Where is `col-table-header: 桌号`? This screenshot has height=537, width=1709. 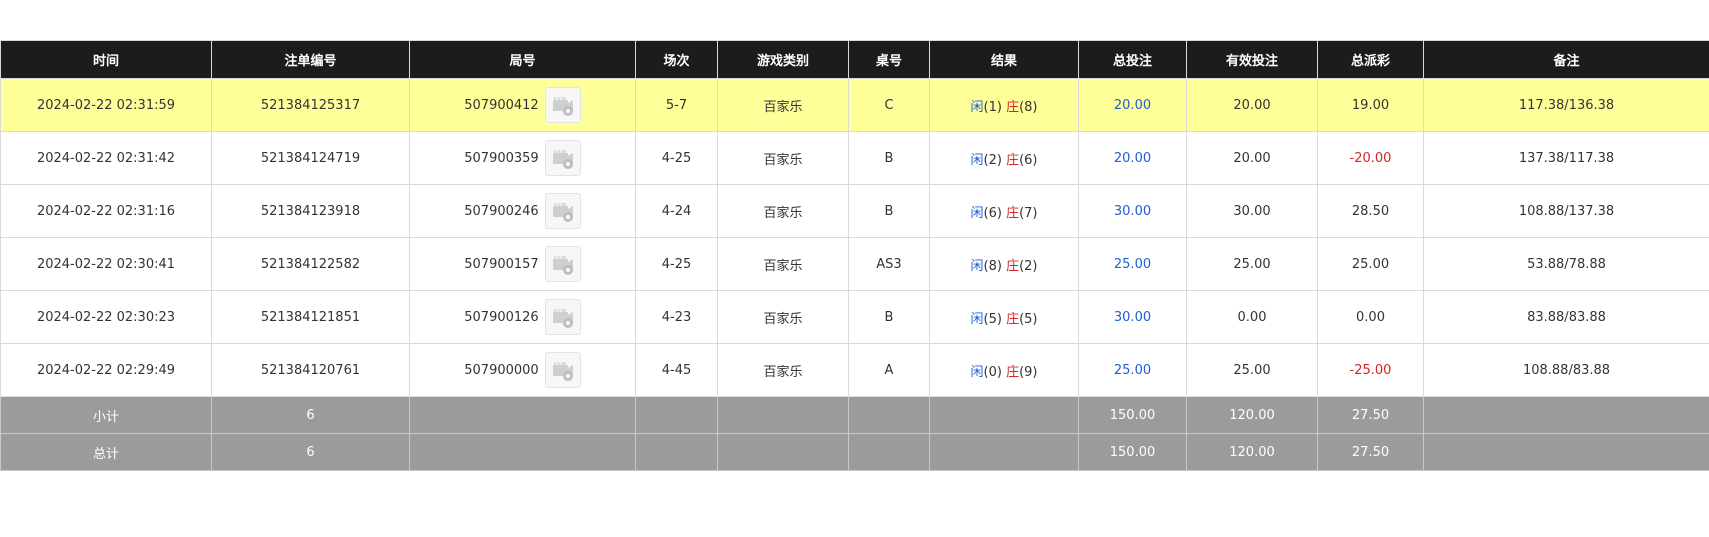
col-table-header: 桌号 is located at coordinates (889, 59).